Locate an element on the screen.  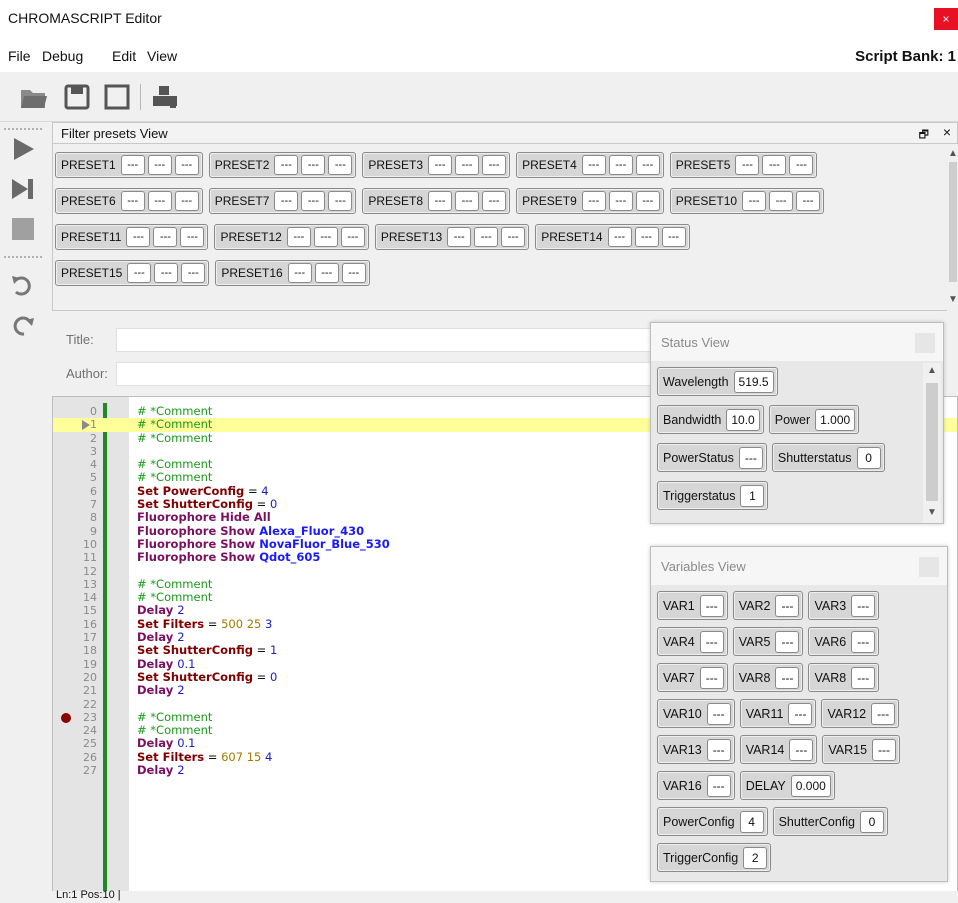
var-var2-value: --- is located at coordinates (787, 605).